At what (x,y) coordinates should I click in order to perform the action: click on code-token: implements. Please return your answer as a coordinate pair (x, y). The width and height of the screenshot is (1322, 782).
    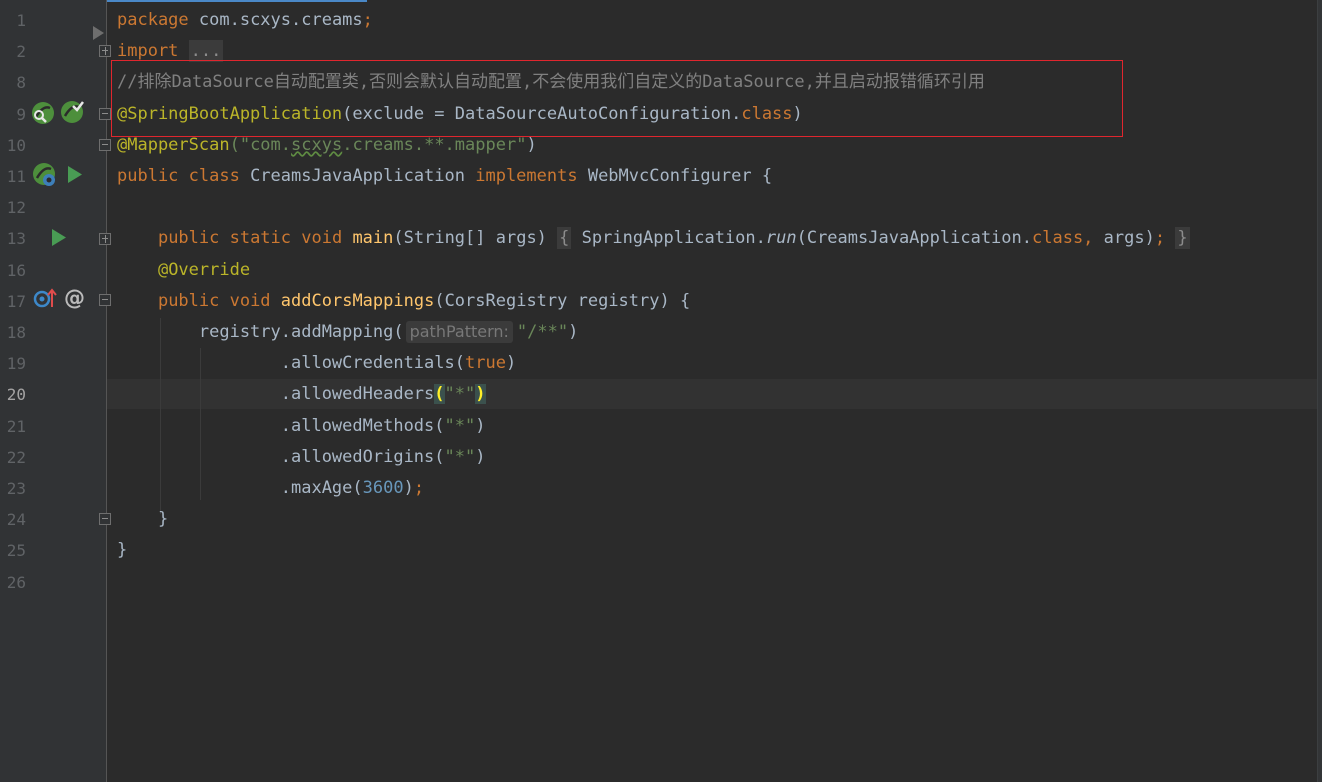
    Looking at the image, I should click on (526, 176).